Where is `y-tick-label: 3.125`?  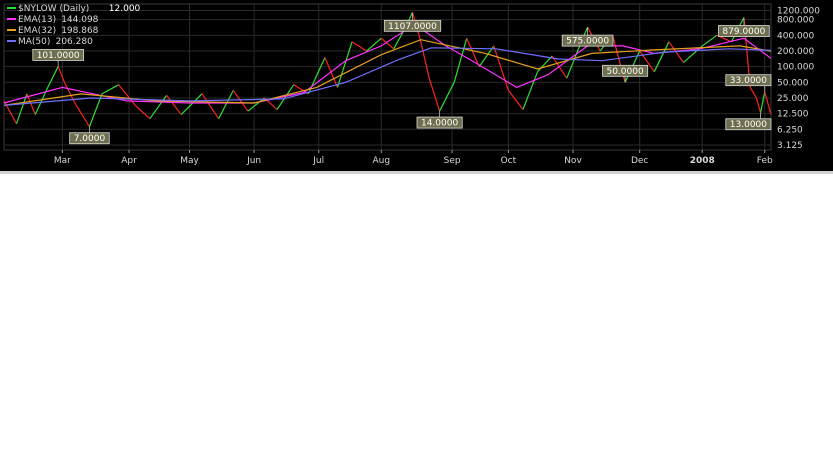 y-tick-label: 3.125 is located at coordinates (790, 146).